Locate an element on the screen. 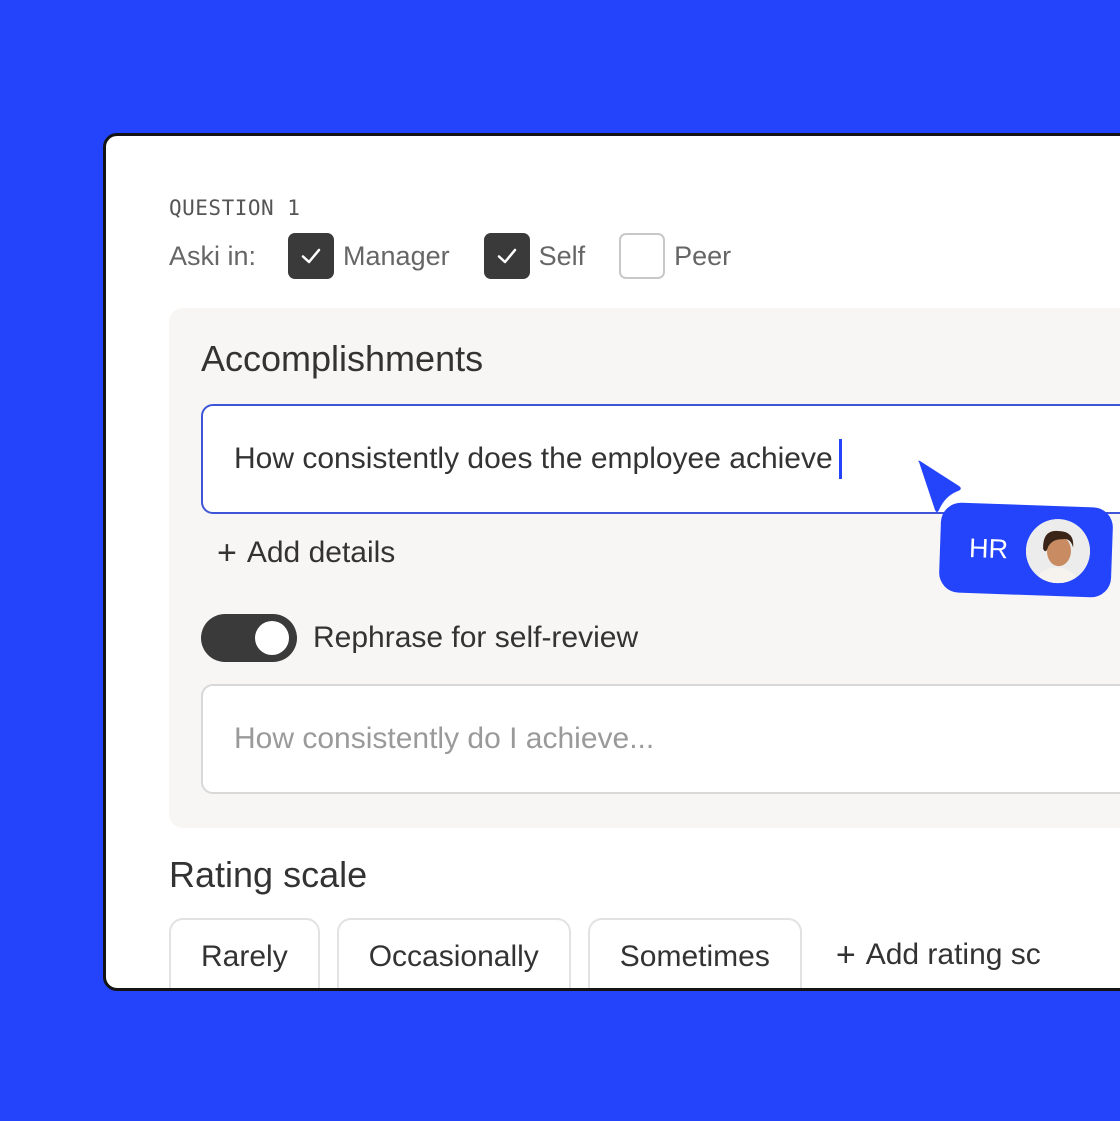 This screenshot has width=1120, height=1121. add-rating-label: Add rating sc is located at coordinates (953, 954).